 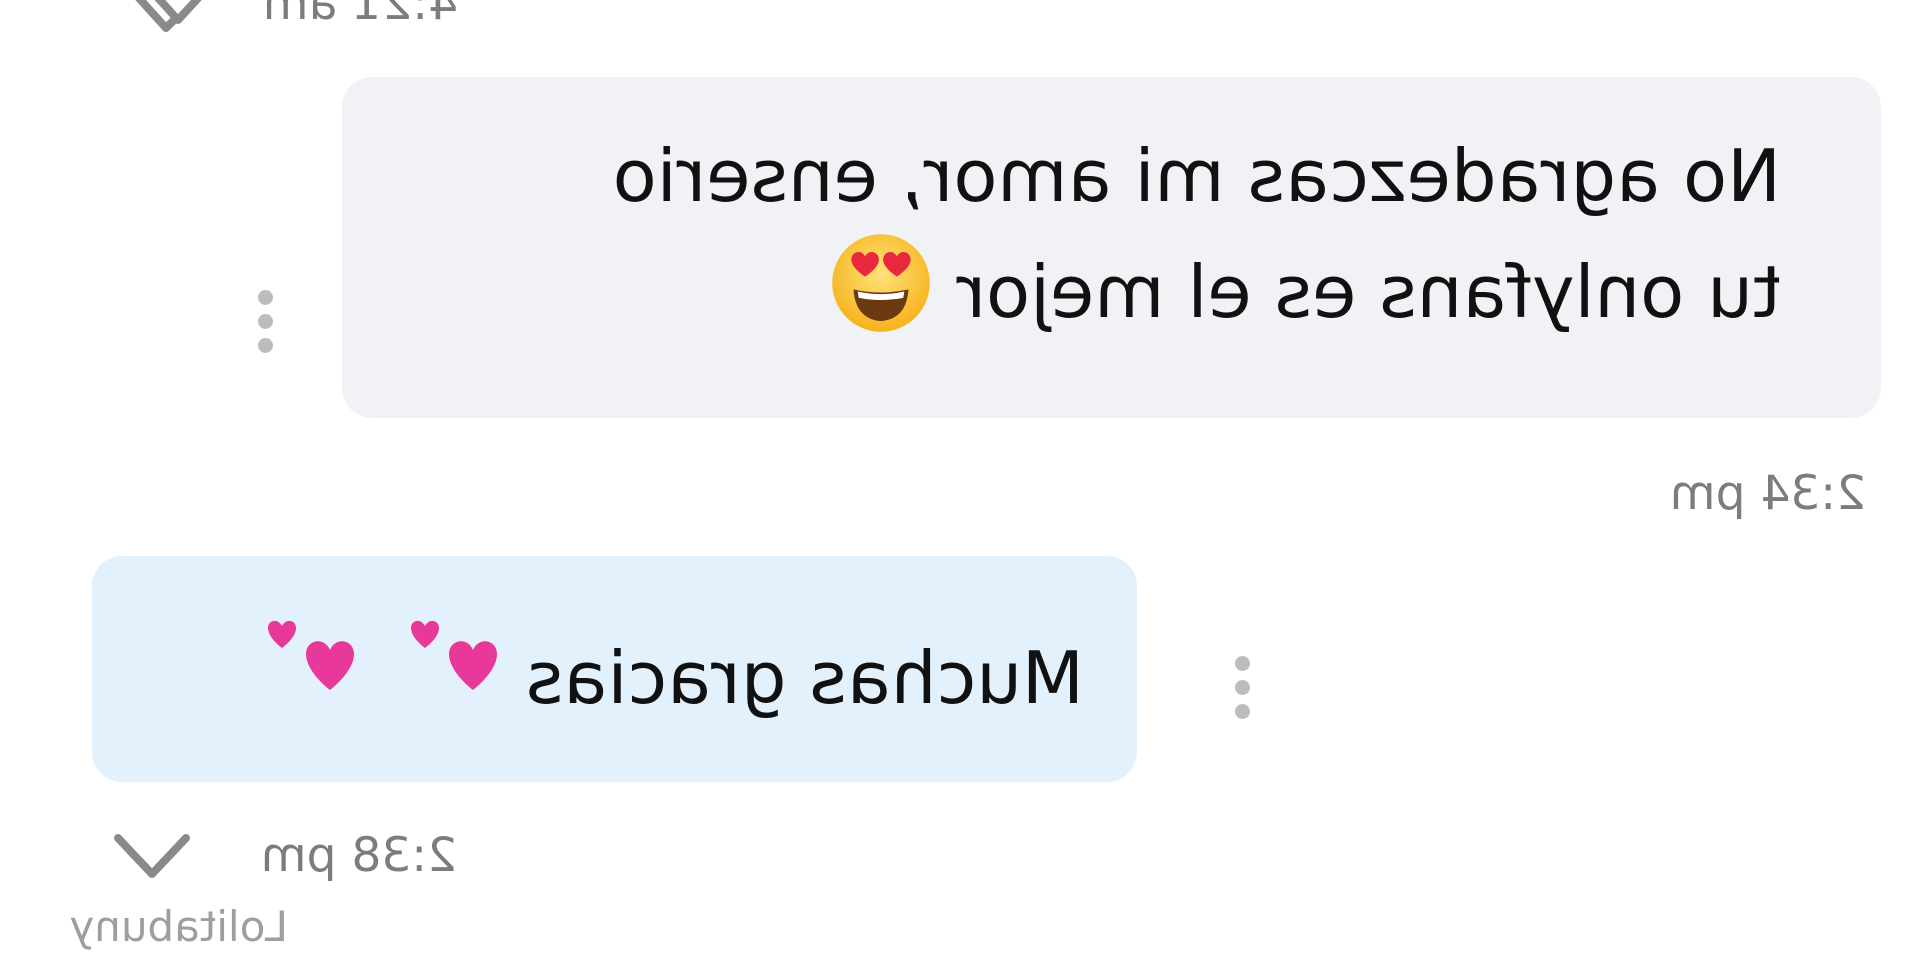 I want to click on check-icon, so click(x=152, y=856).